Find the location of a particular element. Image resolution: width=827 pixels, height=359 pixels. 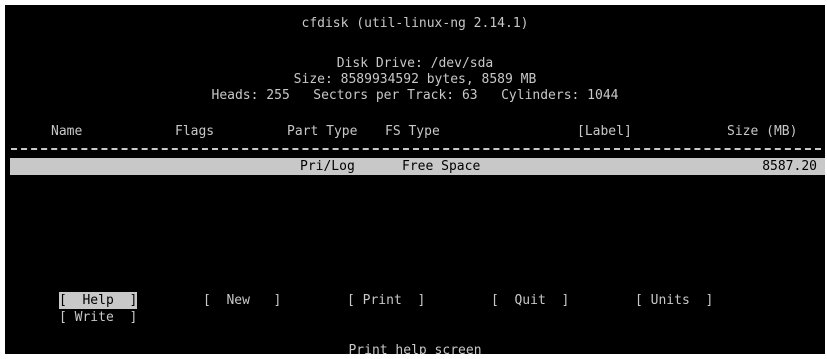

partition-fs-type: Free Space is located at coordinates (441, 166).